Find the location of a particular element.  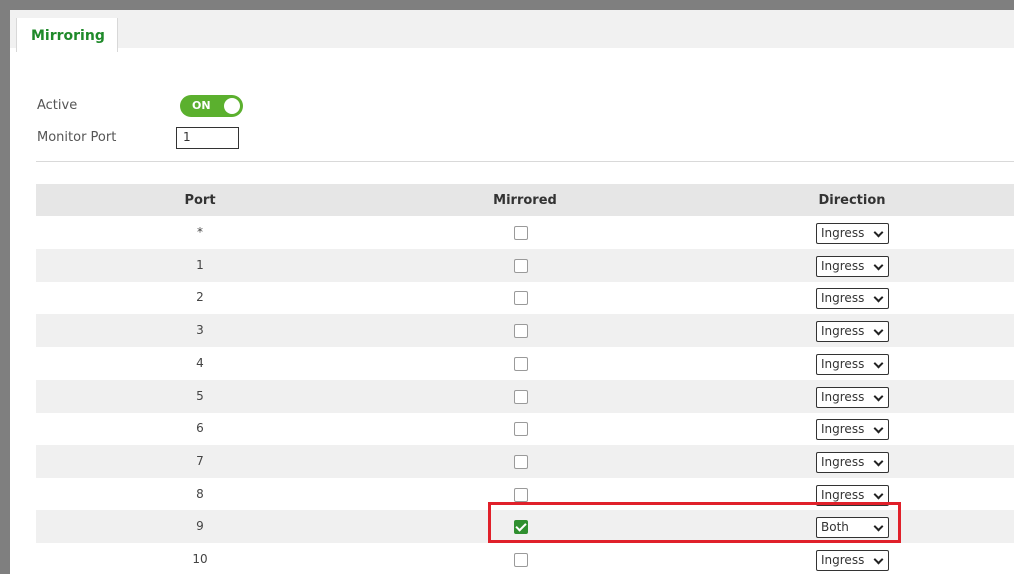

header-mirrored: Mirrored is located at coordinates (525, 200).